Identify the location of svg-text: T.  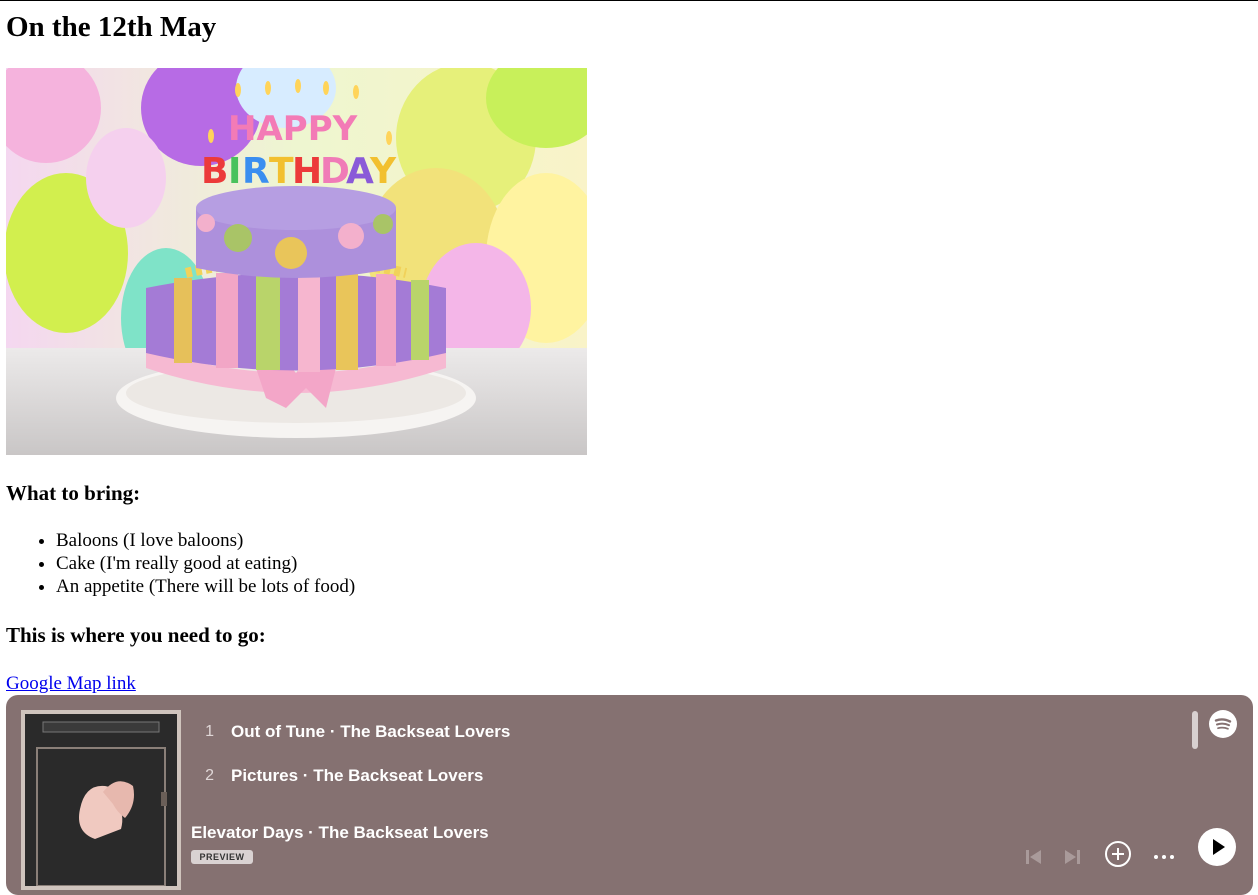
(281, 171).